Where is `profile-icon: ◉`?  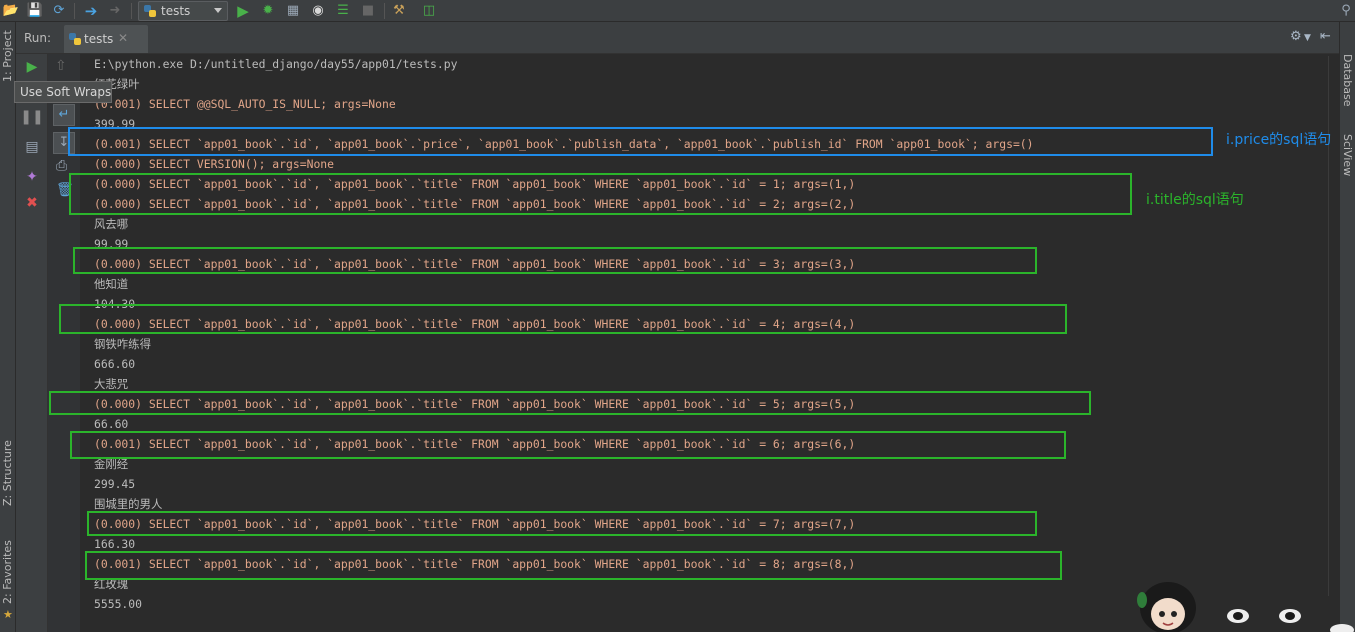 profile-icon: ◉ is located at coordinates (318, 11).